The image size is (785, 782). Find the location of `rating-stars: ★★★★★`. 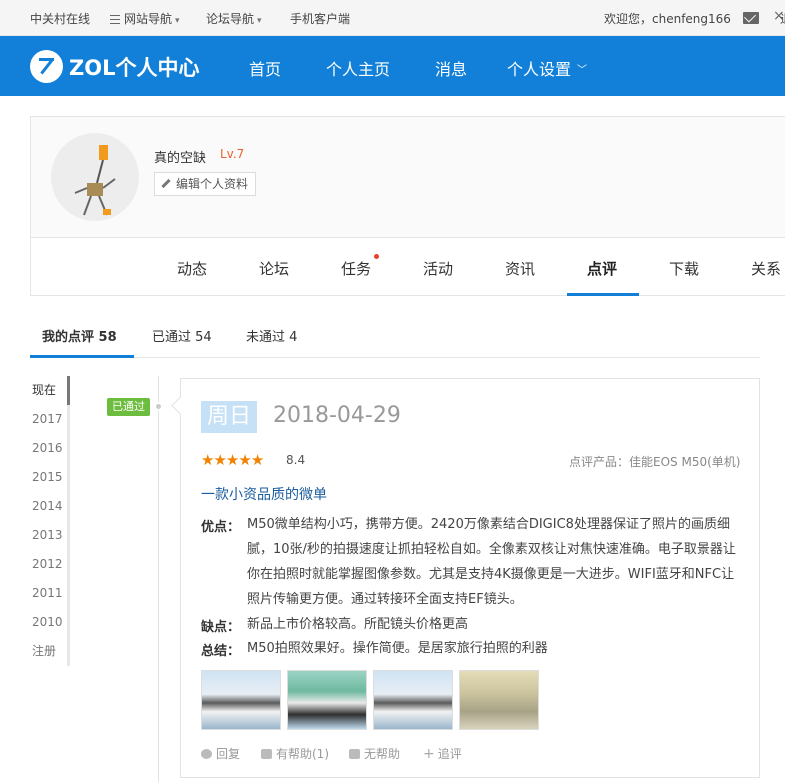

rating-stars: ★★★★★ is located at coordinates (232, 460).